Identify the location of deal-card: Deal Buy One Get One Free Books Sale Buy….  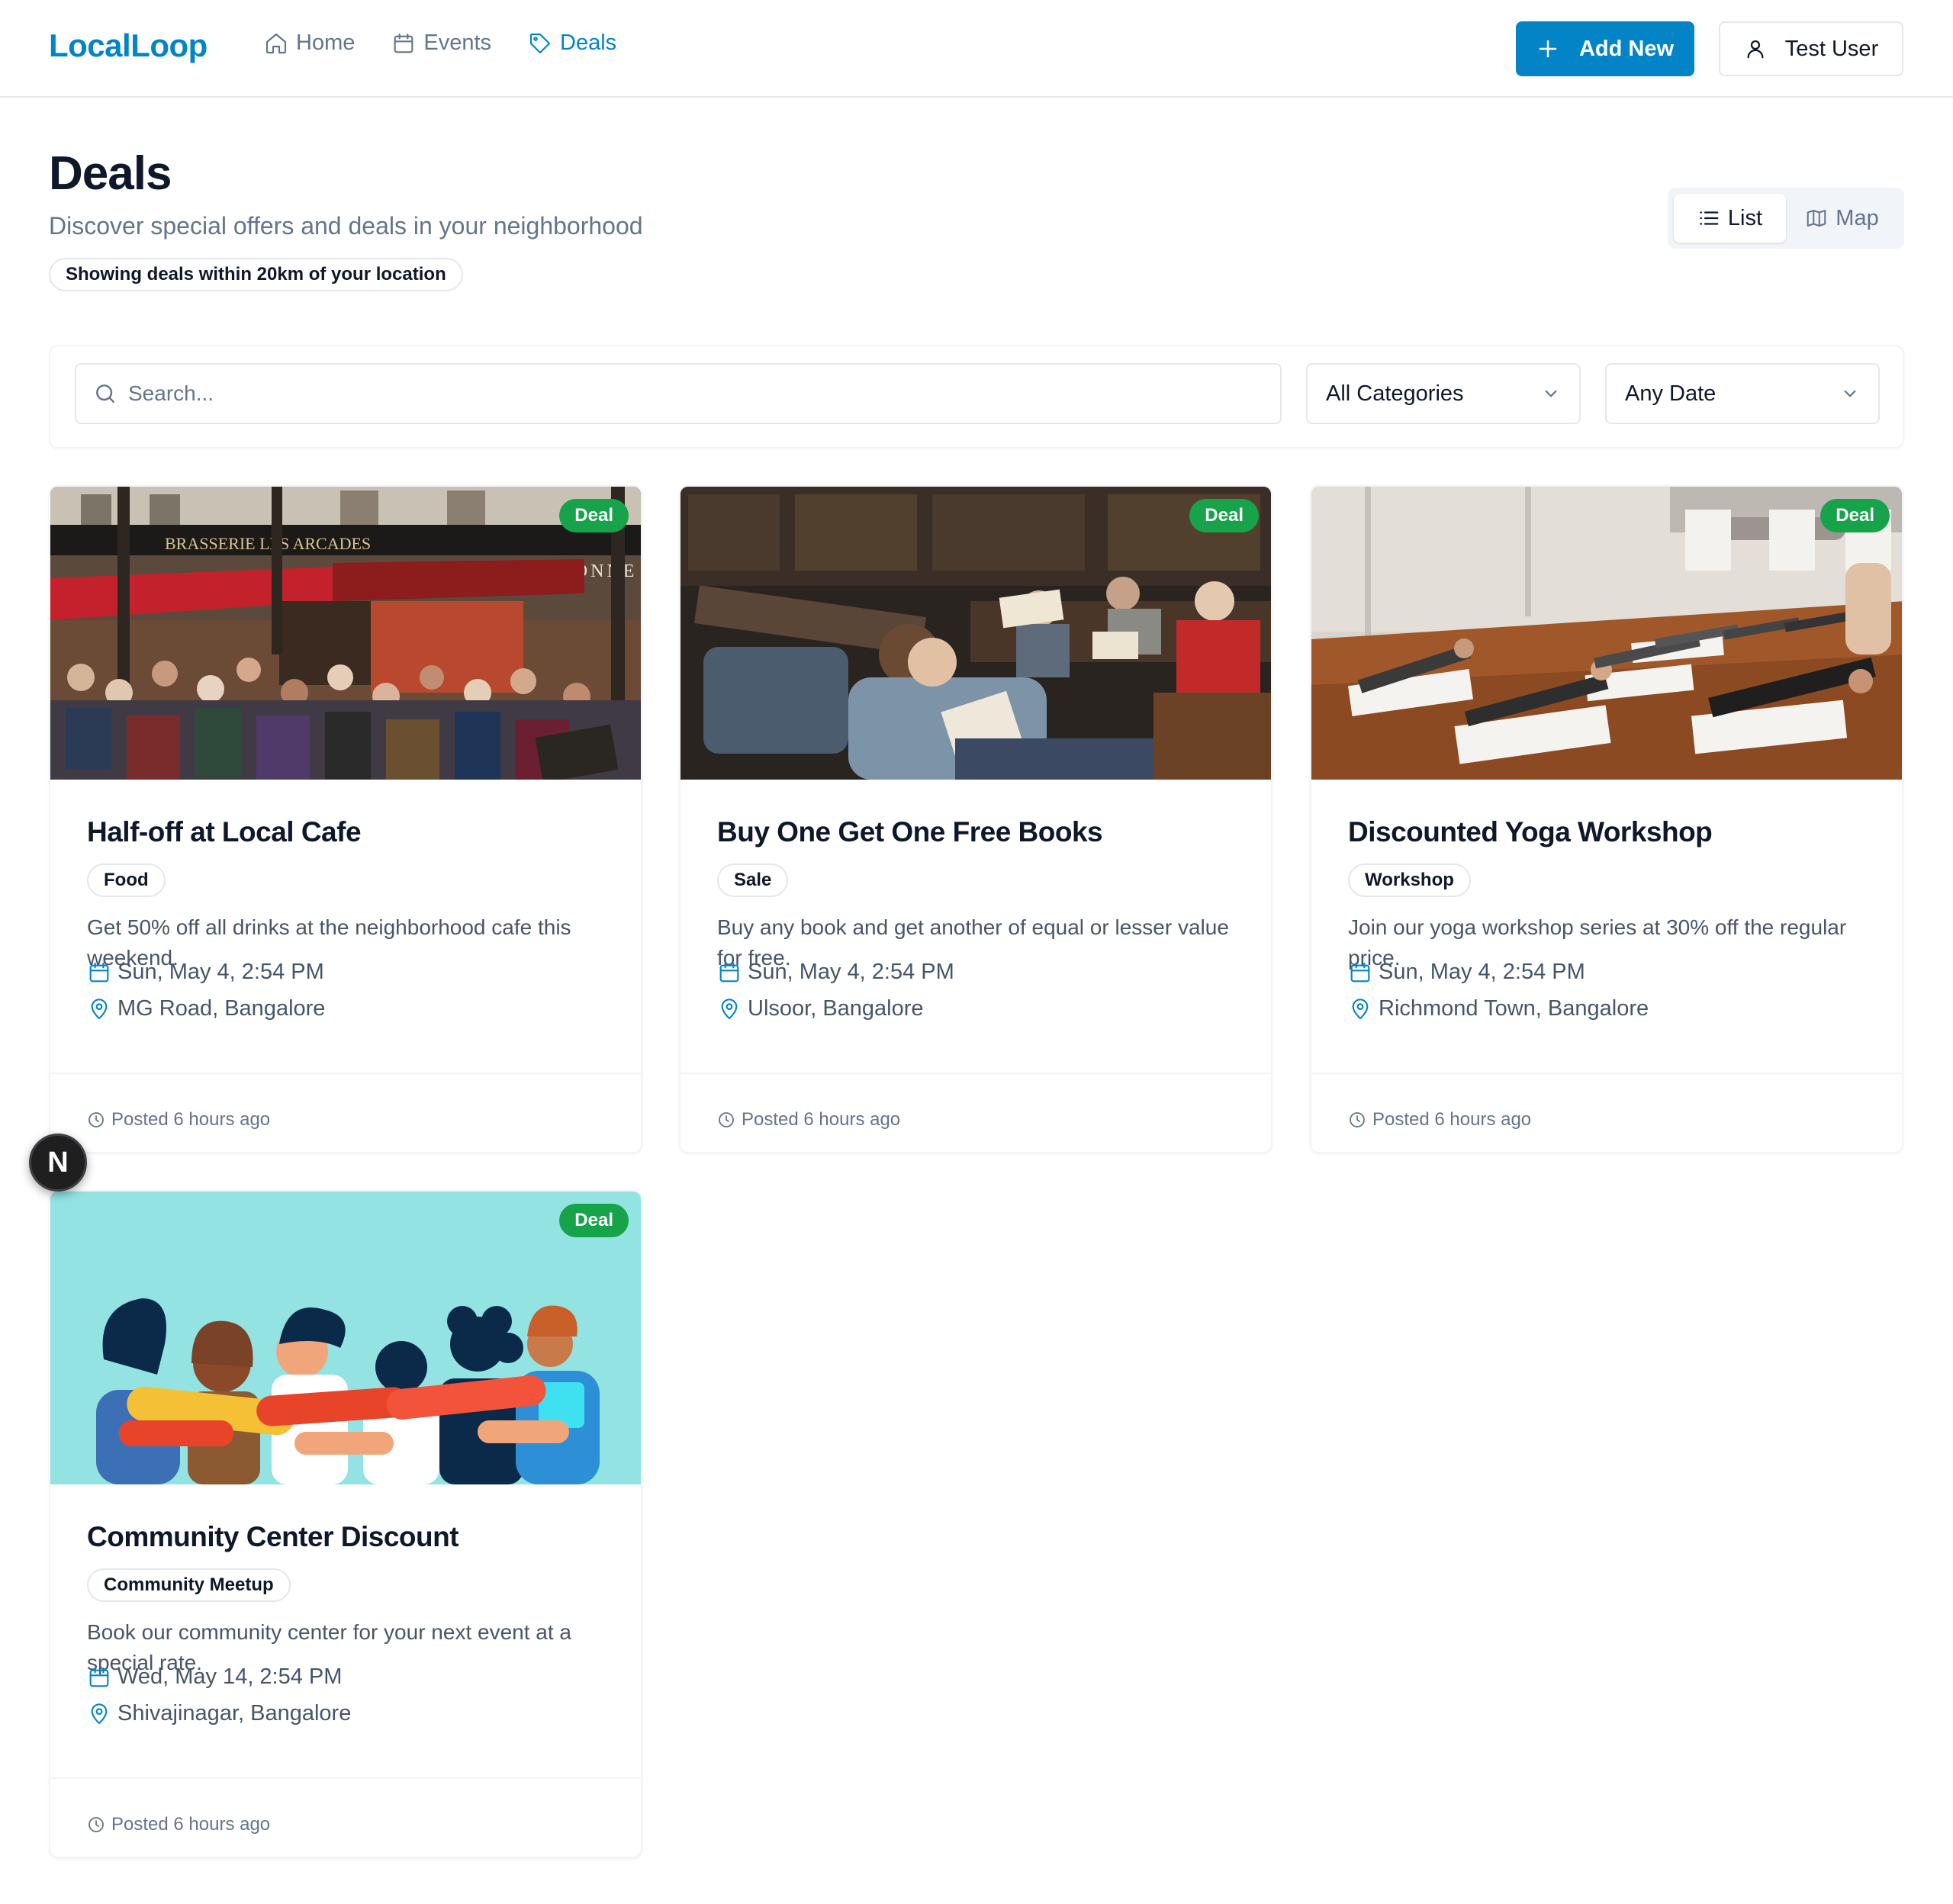
(976, 819).